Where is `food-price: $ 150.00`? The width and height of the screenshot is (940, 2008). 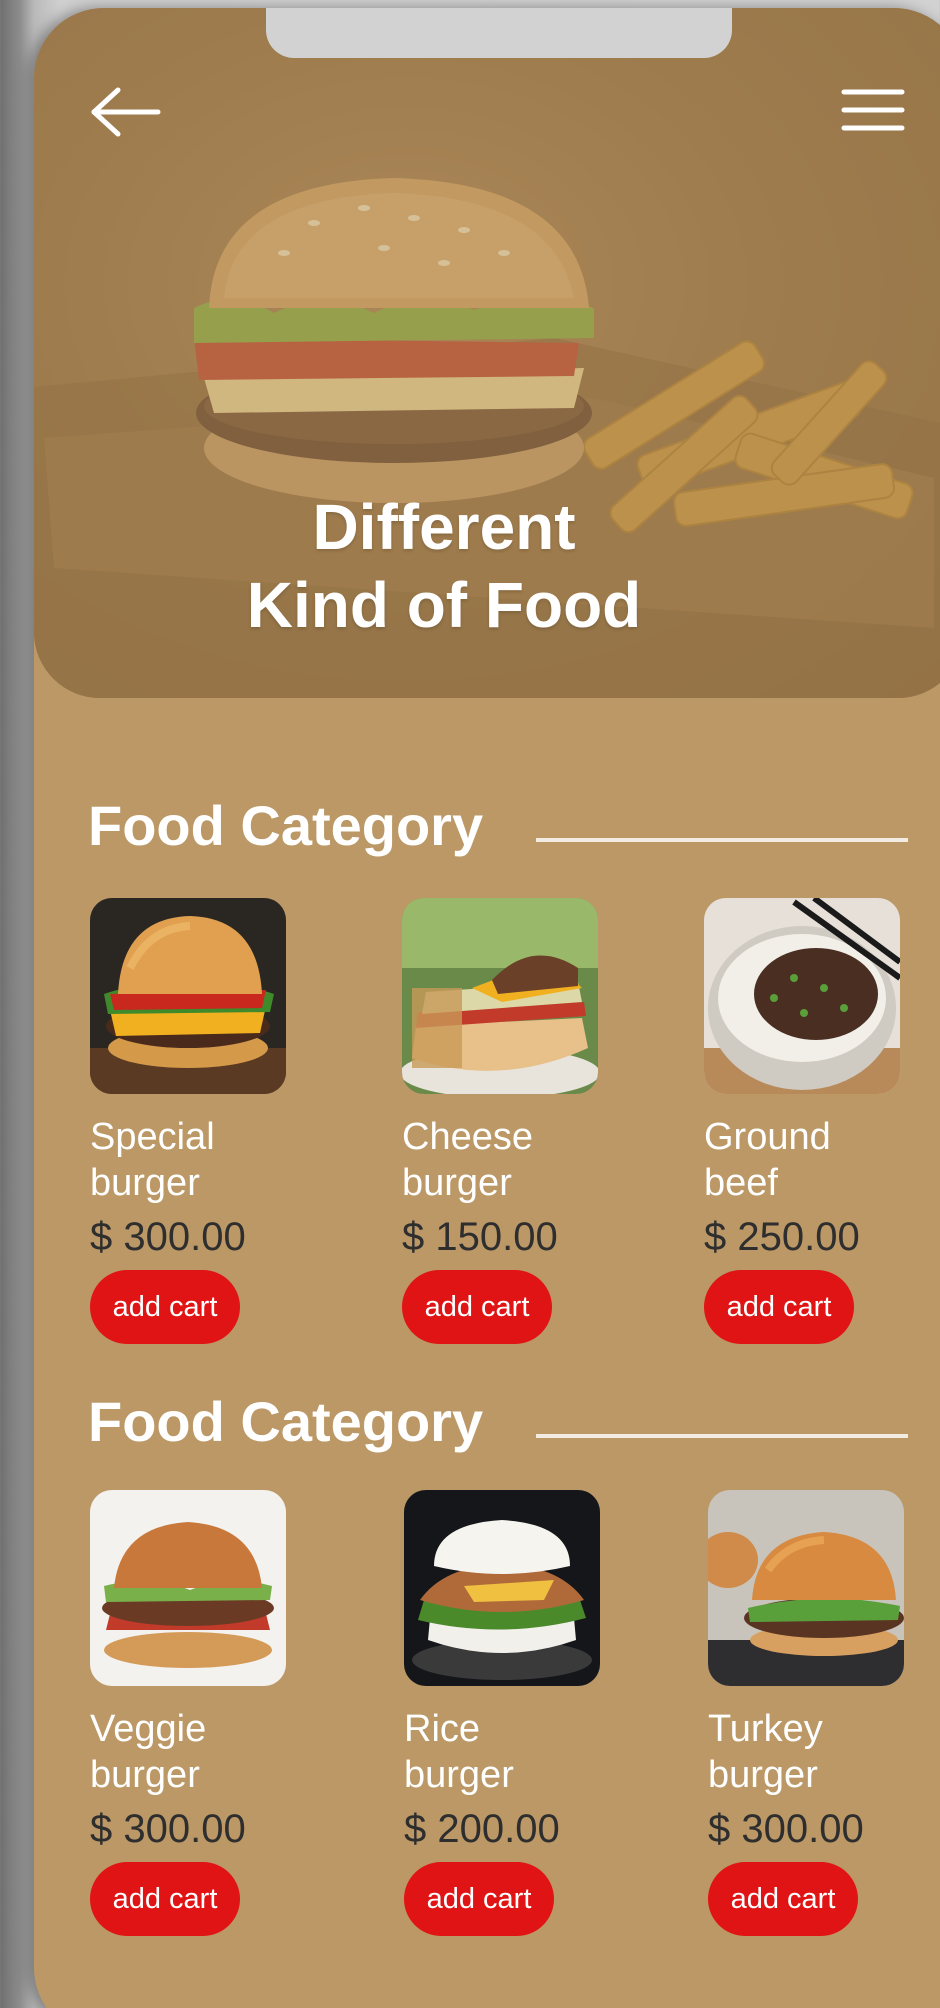
food-price: $ 150.00 is located at coordinates (480, 1237).